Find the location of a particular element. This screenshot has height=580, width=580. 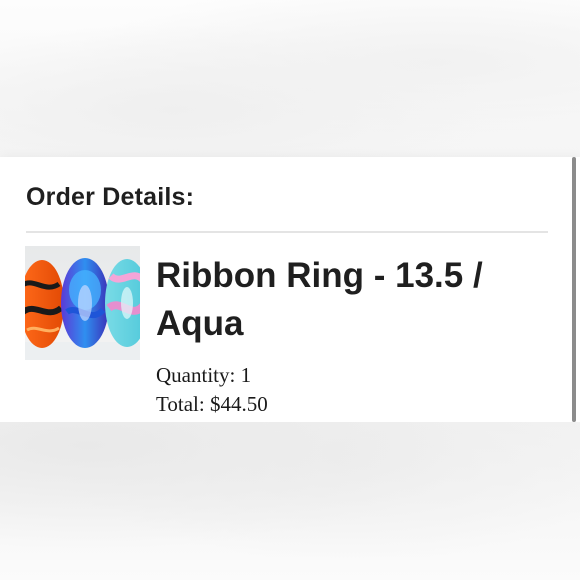

quantity-label: Quantity: is located at coordinates (196, 375).